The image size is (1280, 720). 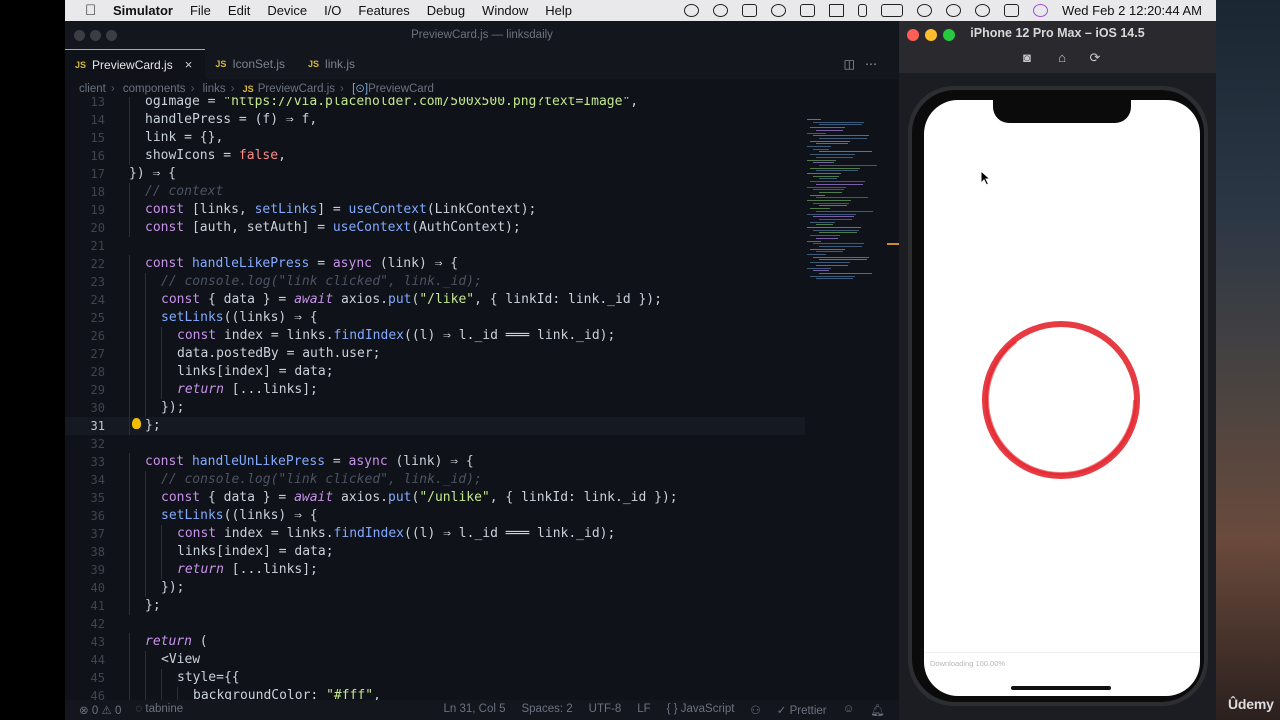 What do you see at coordinates (383, 10) in the screenshot?
I see `menu-features: Features` at bounding box center [383, 10].